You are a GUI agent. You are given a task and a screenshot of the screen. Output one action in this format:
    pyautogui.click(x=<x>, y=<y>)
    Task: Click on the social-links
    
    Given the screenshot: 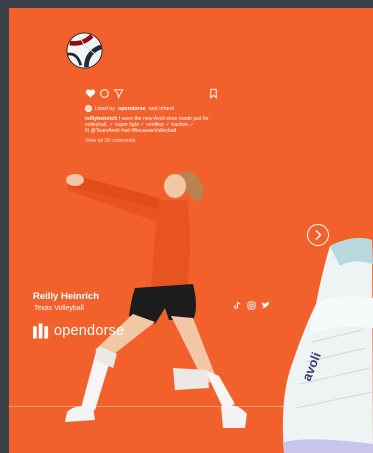 What is the action you would take?
    pyautogui.click(x=251, y=303)
    